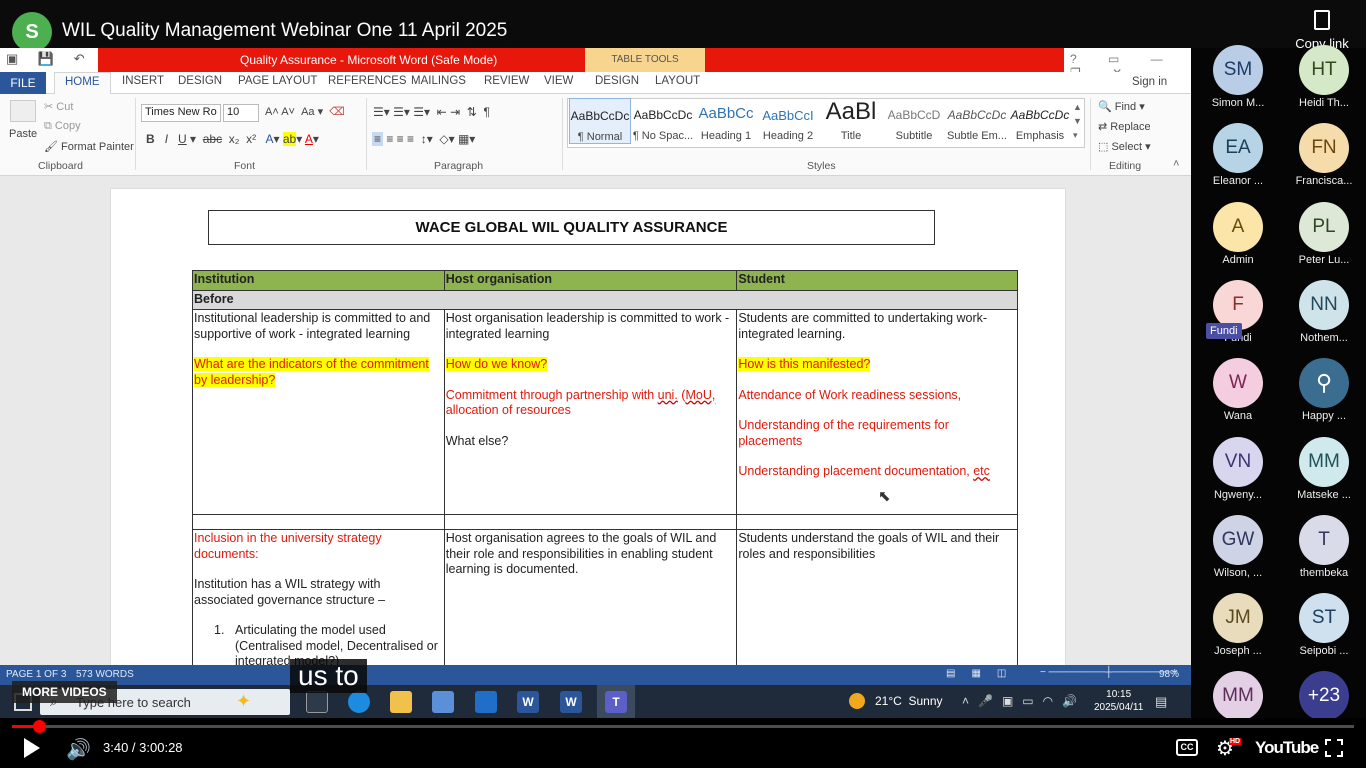  Describe the element at coordinates (1238, 390) in the screenshot. I see `participant-tile: W Wana` at that location.